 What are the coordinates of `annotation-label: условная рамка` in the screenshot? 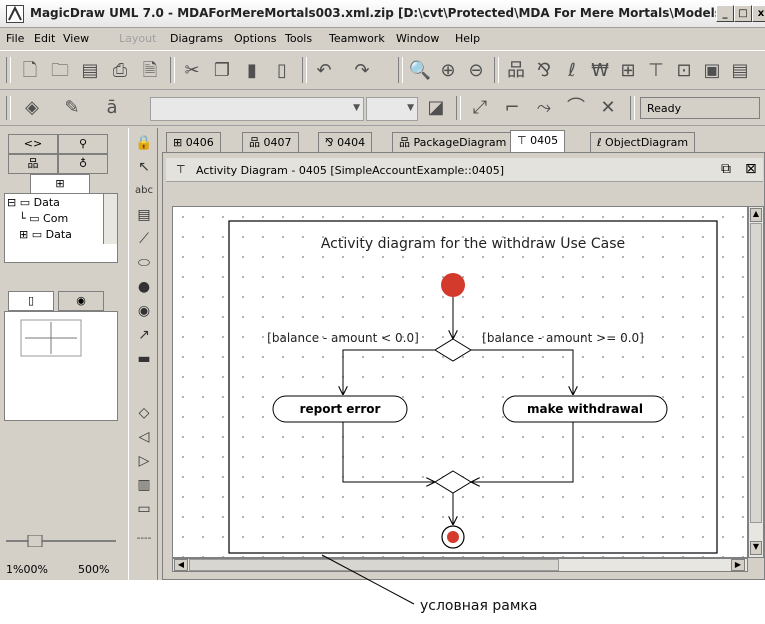 It's located at (479, 606).